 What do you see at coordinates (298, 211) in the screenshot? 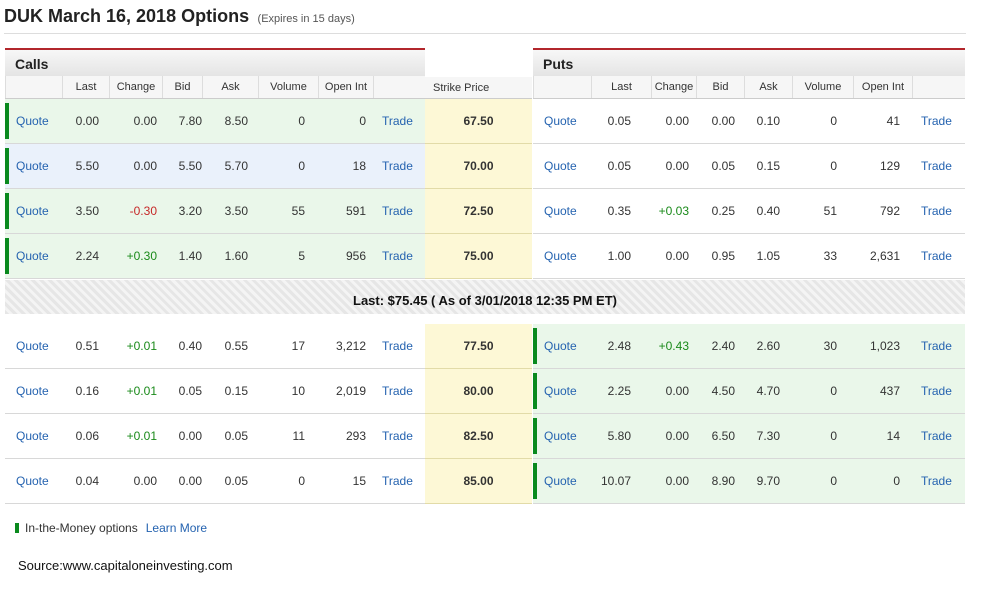
I see `call-volume: 55` at bounding box center [298, 211].